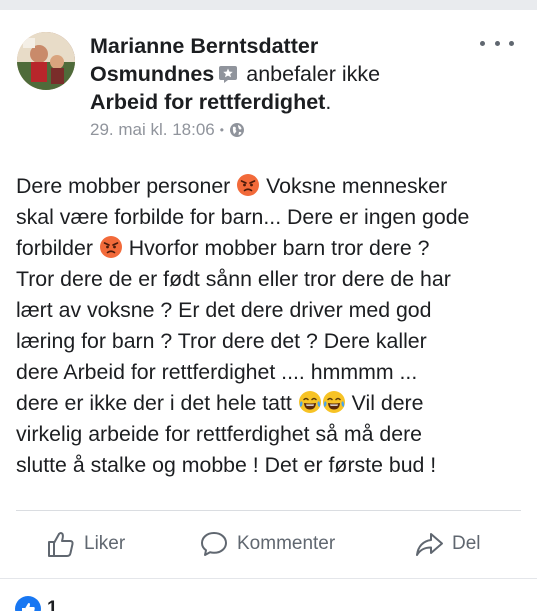 The width and height of the screenshot is (537, 611). I want to click on thumbs-up-icon, so click(61, 544).